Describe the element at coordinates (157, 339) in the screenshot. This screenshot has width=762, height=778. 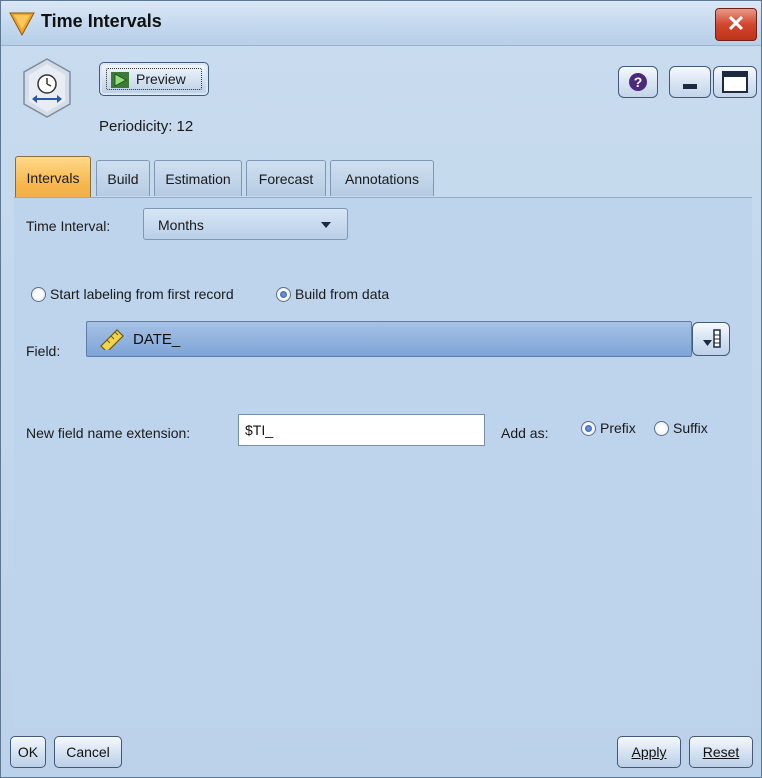
I see `field-value: DATE_` at that location.